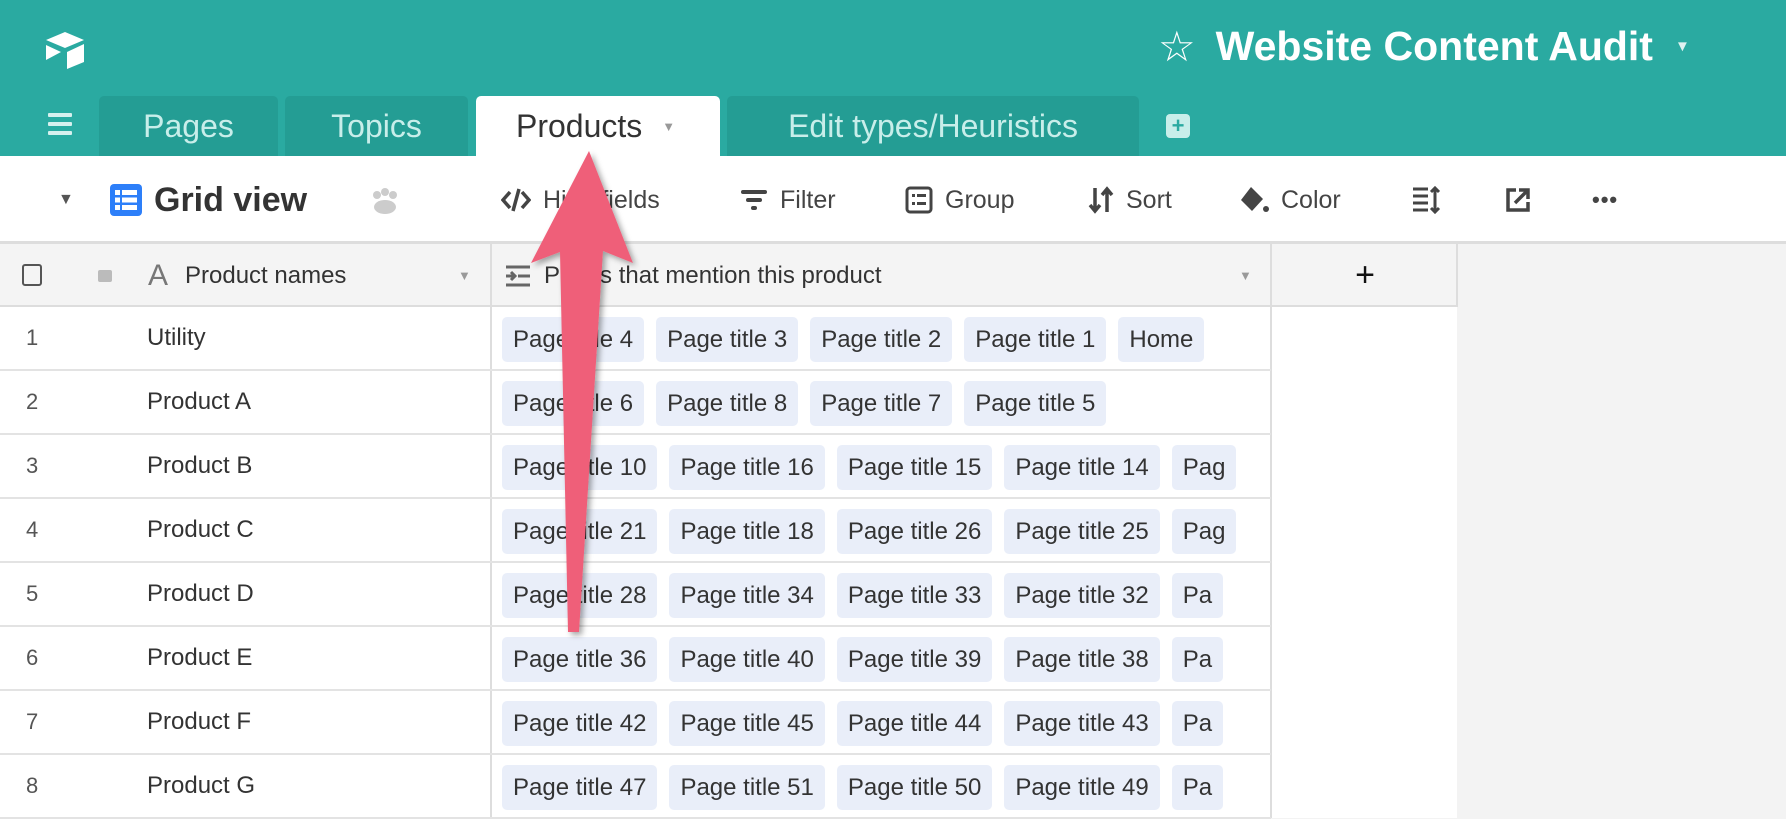 This screenshot has height=819, width=1786. I want to click on linked-record-pill: Page title 50, so click(914, 787).